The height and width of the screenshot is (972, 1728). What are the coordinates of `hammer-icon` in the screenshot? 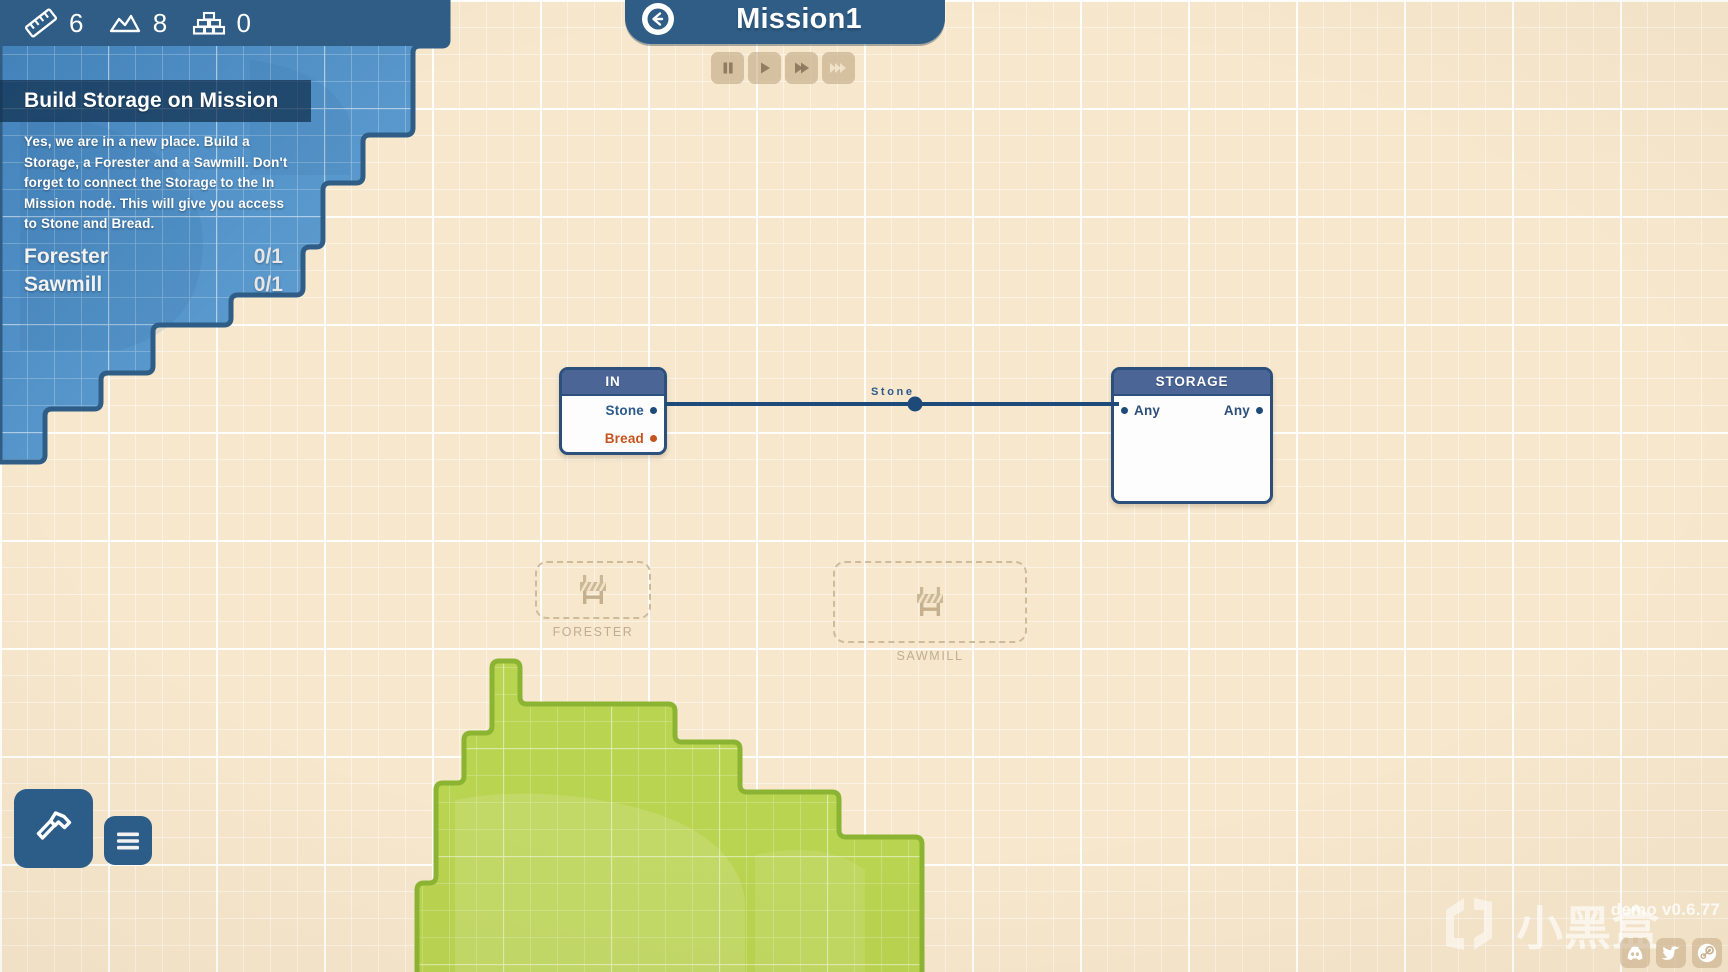 It's located at (53, 825).